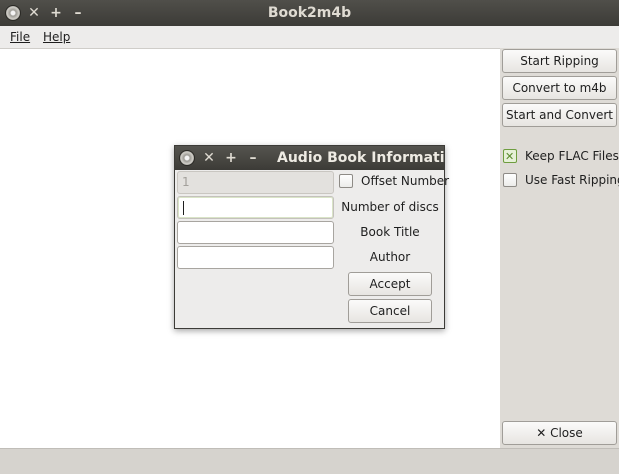 The width and height of the screenshot is (619, 474). Describe the element at coordinates (183, 208) in the screenshot. I see `text-caret` at that location.